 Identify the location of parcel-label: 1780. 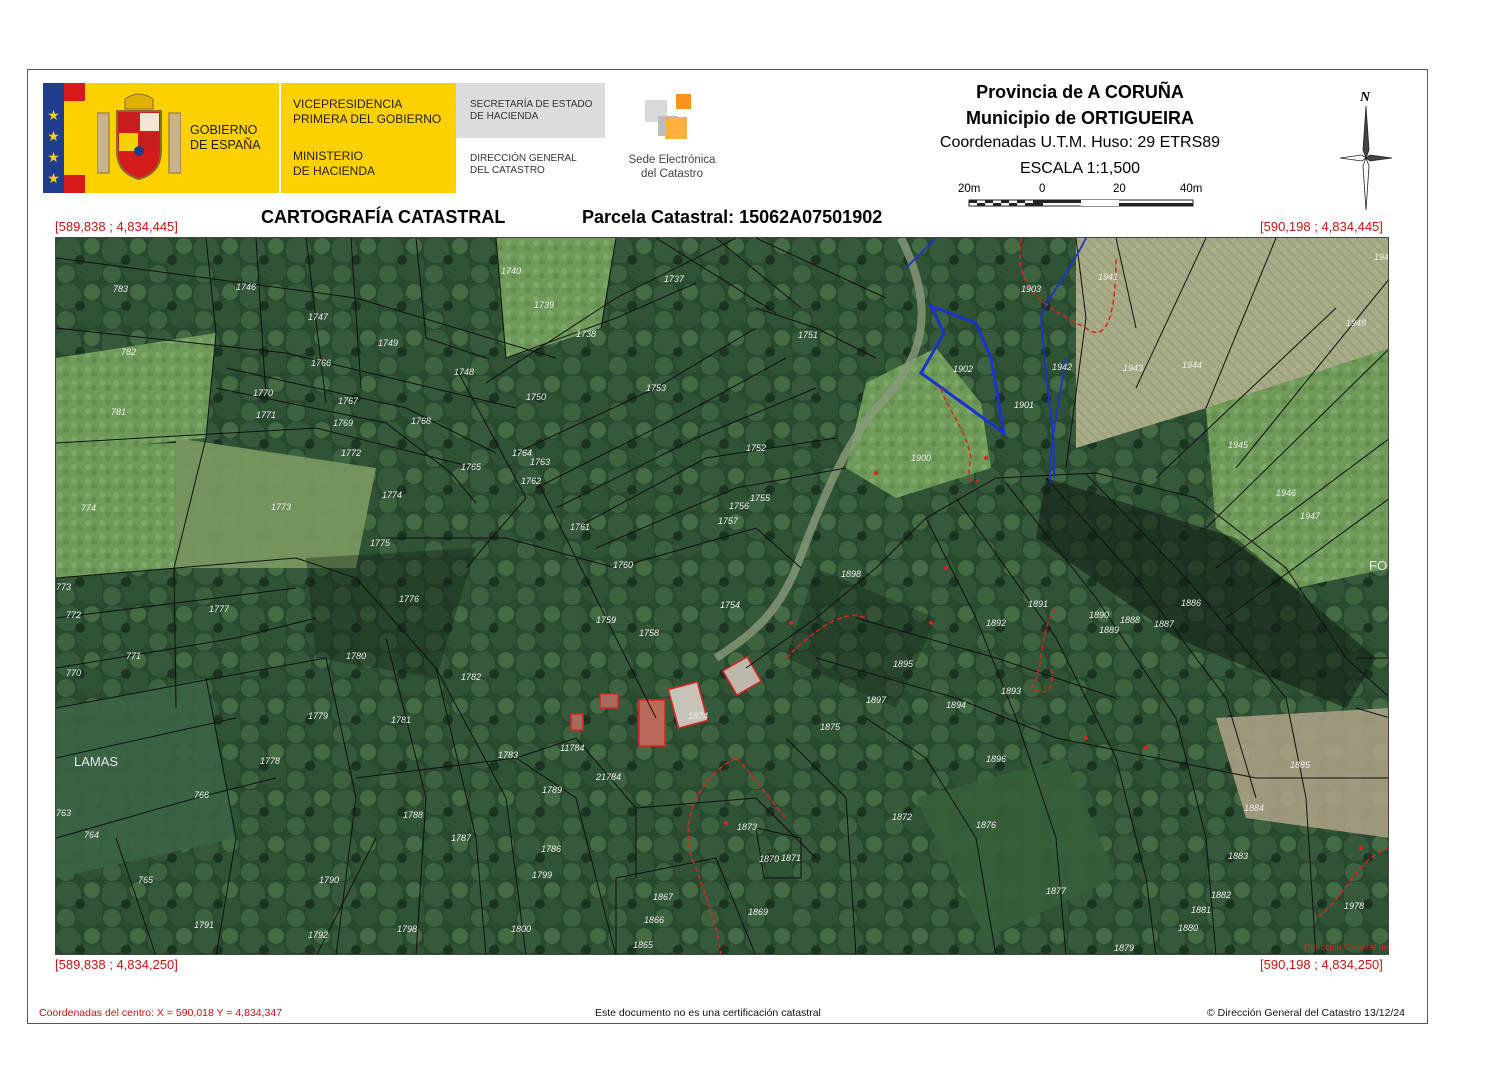
(356, 656).